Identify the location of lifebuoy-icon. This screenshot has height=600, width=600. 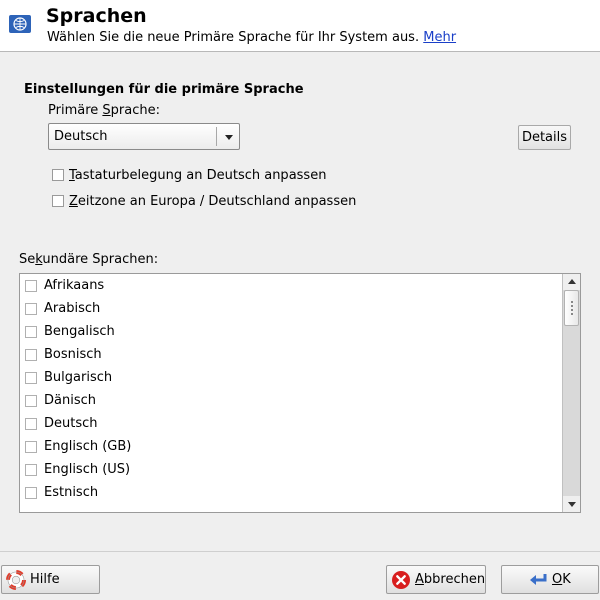
(16, 579).